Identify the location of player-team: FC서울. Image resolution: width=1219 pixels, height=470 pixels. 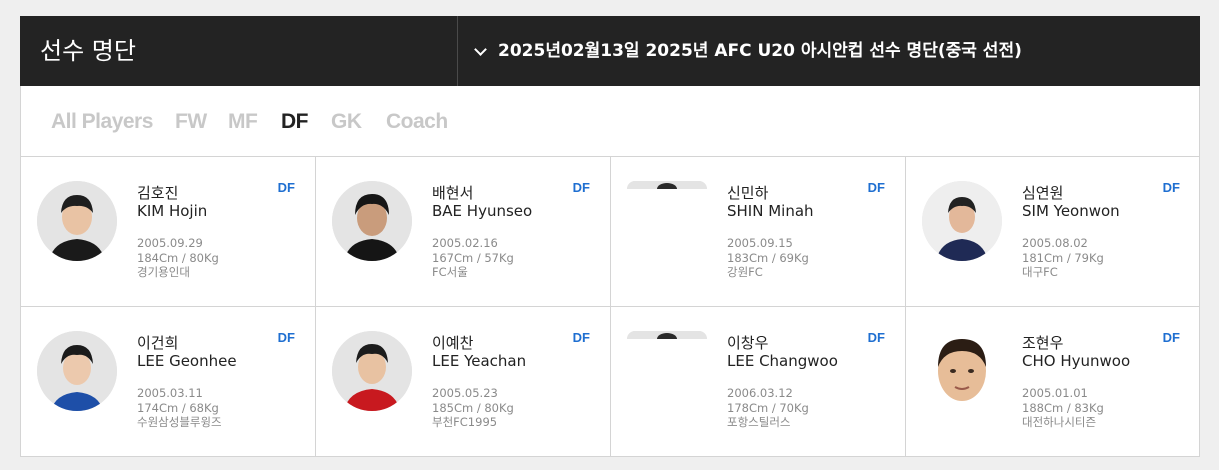
(450, 272).